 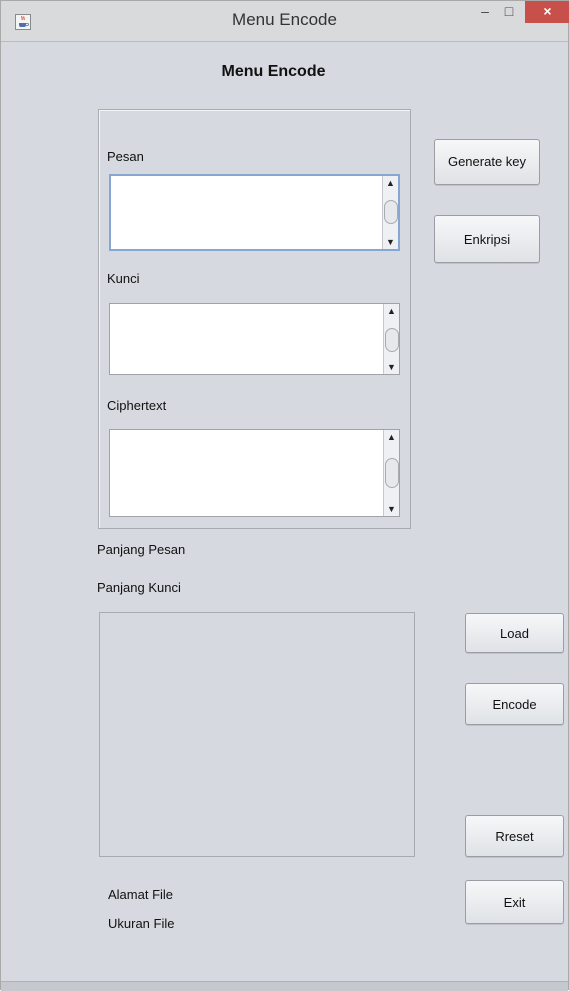 What do you see at coordinates (141, 894) in the screenshot?
I see `alamat-file-label: Alamat File` at bounding box center [141, 894].